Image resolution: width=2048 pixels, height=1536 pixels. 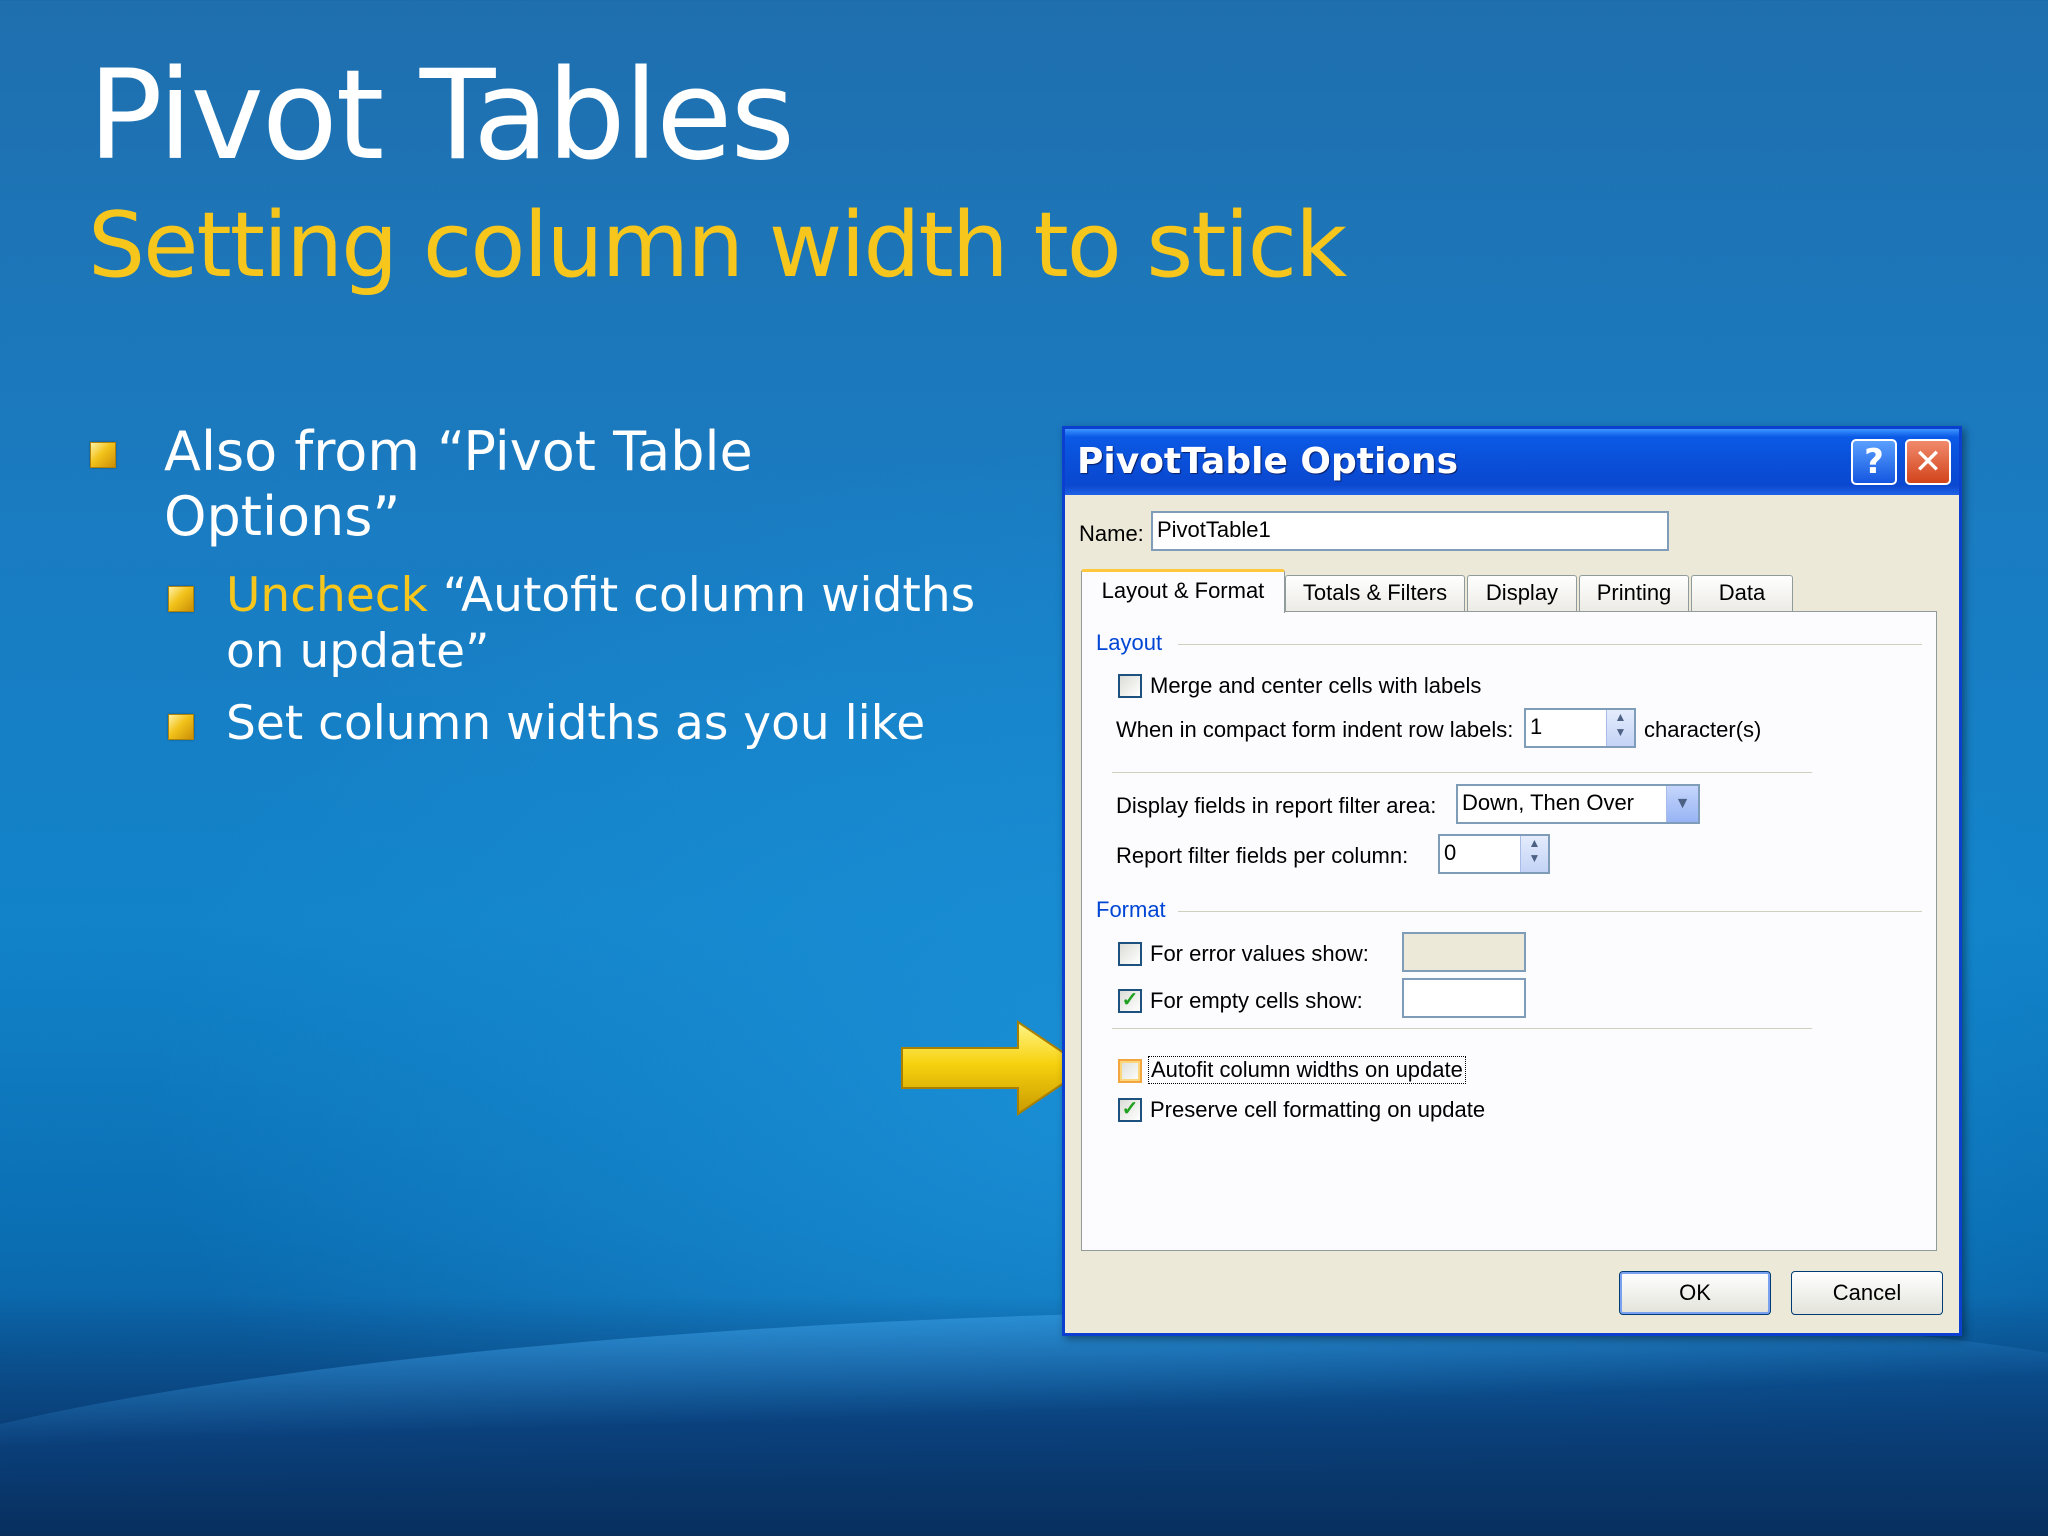 What do you see at coordinates (1183, 591) in the screenshot?
I see `tab-layout-format: Layout & Format` at bounding box center [1183, 591].